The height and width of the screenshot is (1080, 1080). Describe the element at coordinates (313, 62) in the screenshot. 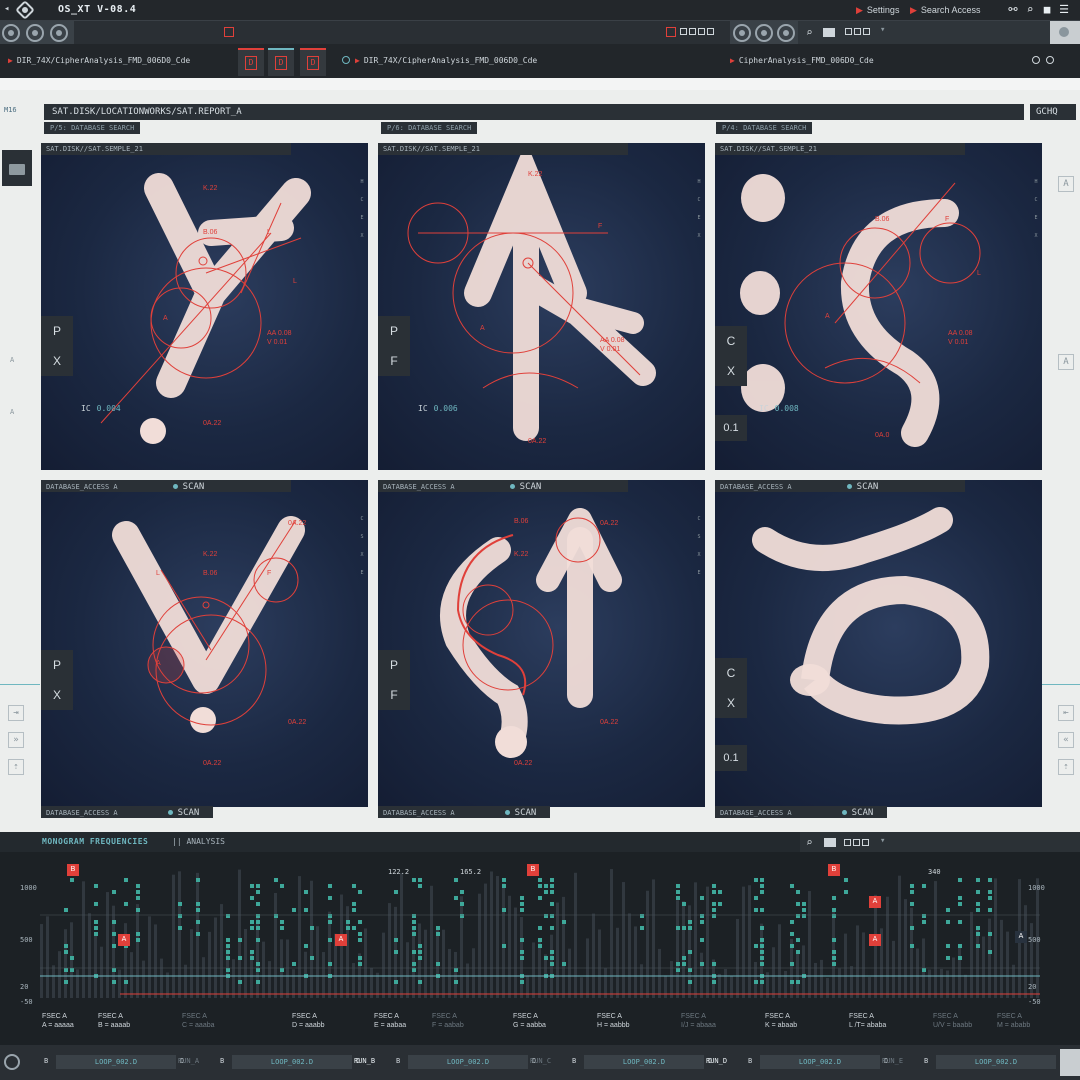

I see `doc-tab-3: D` at that location.